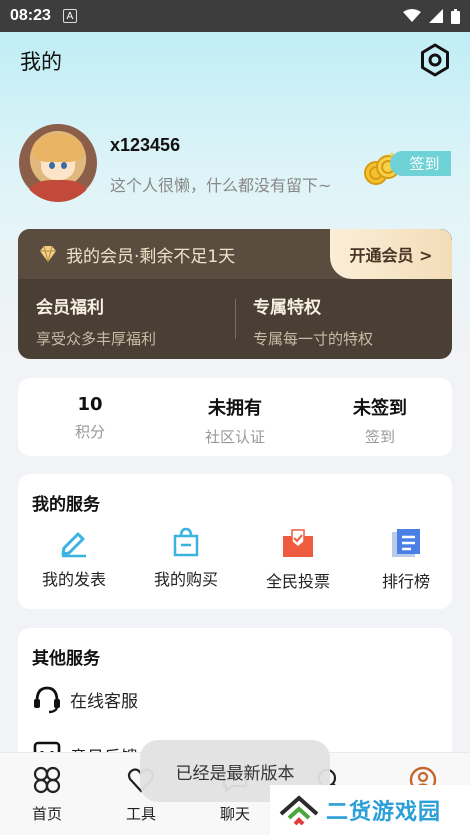 The height and width of the screenshot is (835, 470). What do you see at coordinates (436, 16) in the screenshot?
I see `signal-icon` at bounding box center [436, 16].